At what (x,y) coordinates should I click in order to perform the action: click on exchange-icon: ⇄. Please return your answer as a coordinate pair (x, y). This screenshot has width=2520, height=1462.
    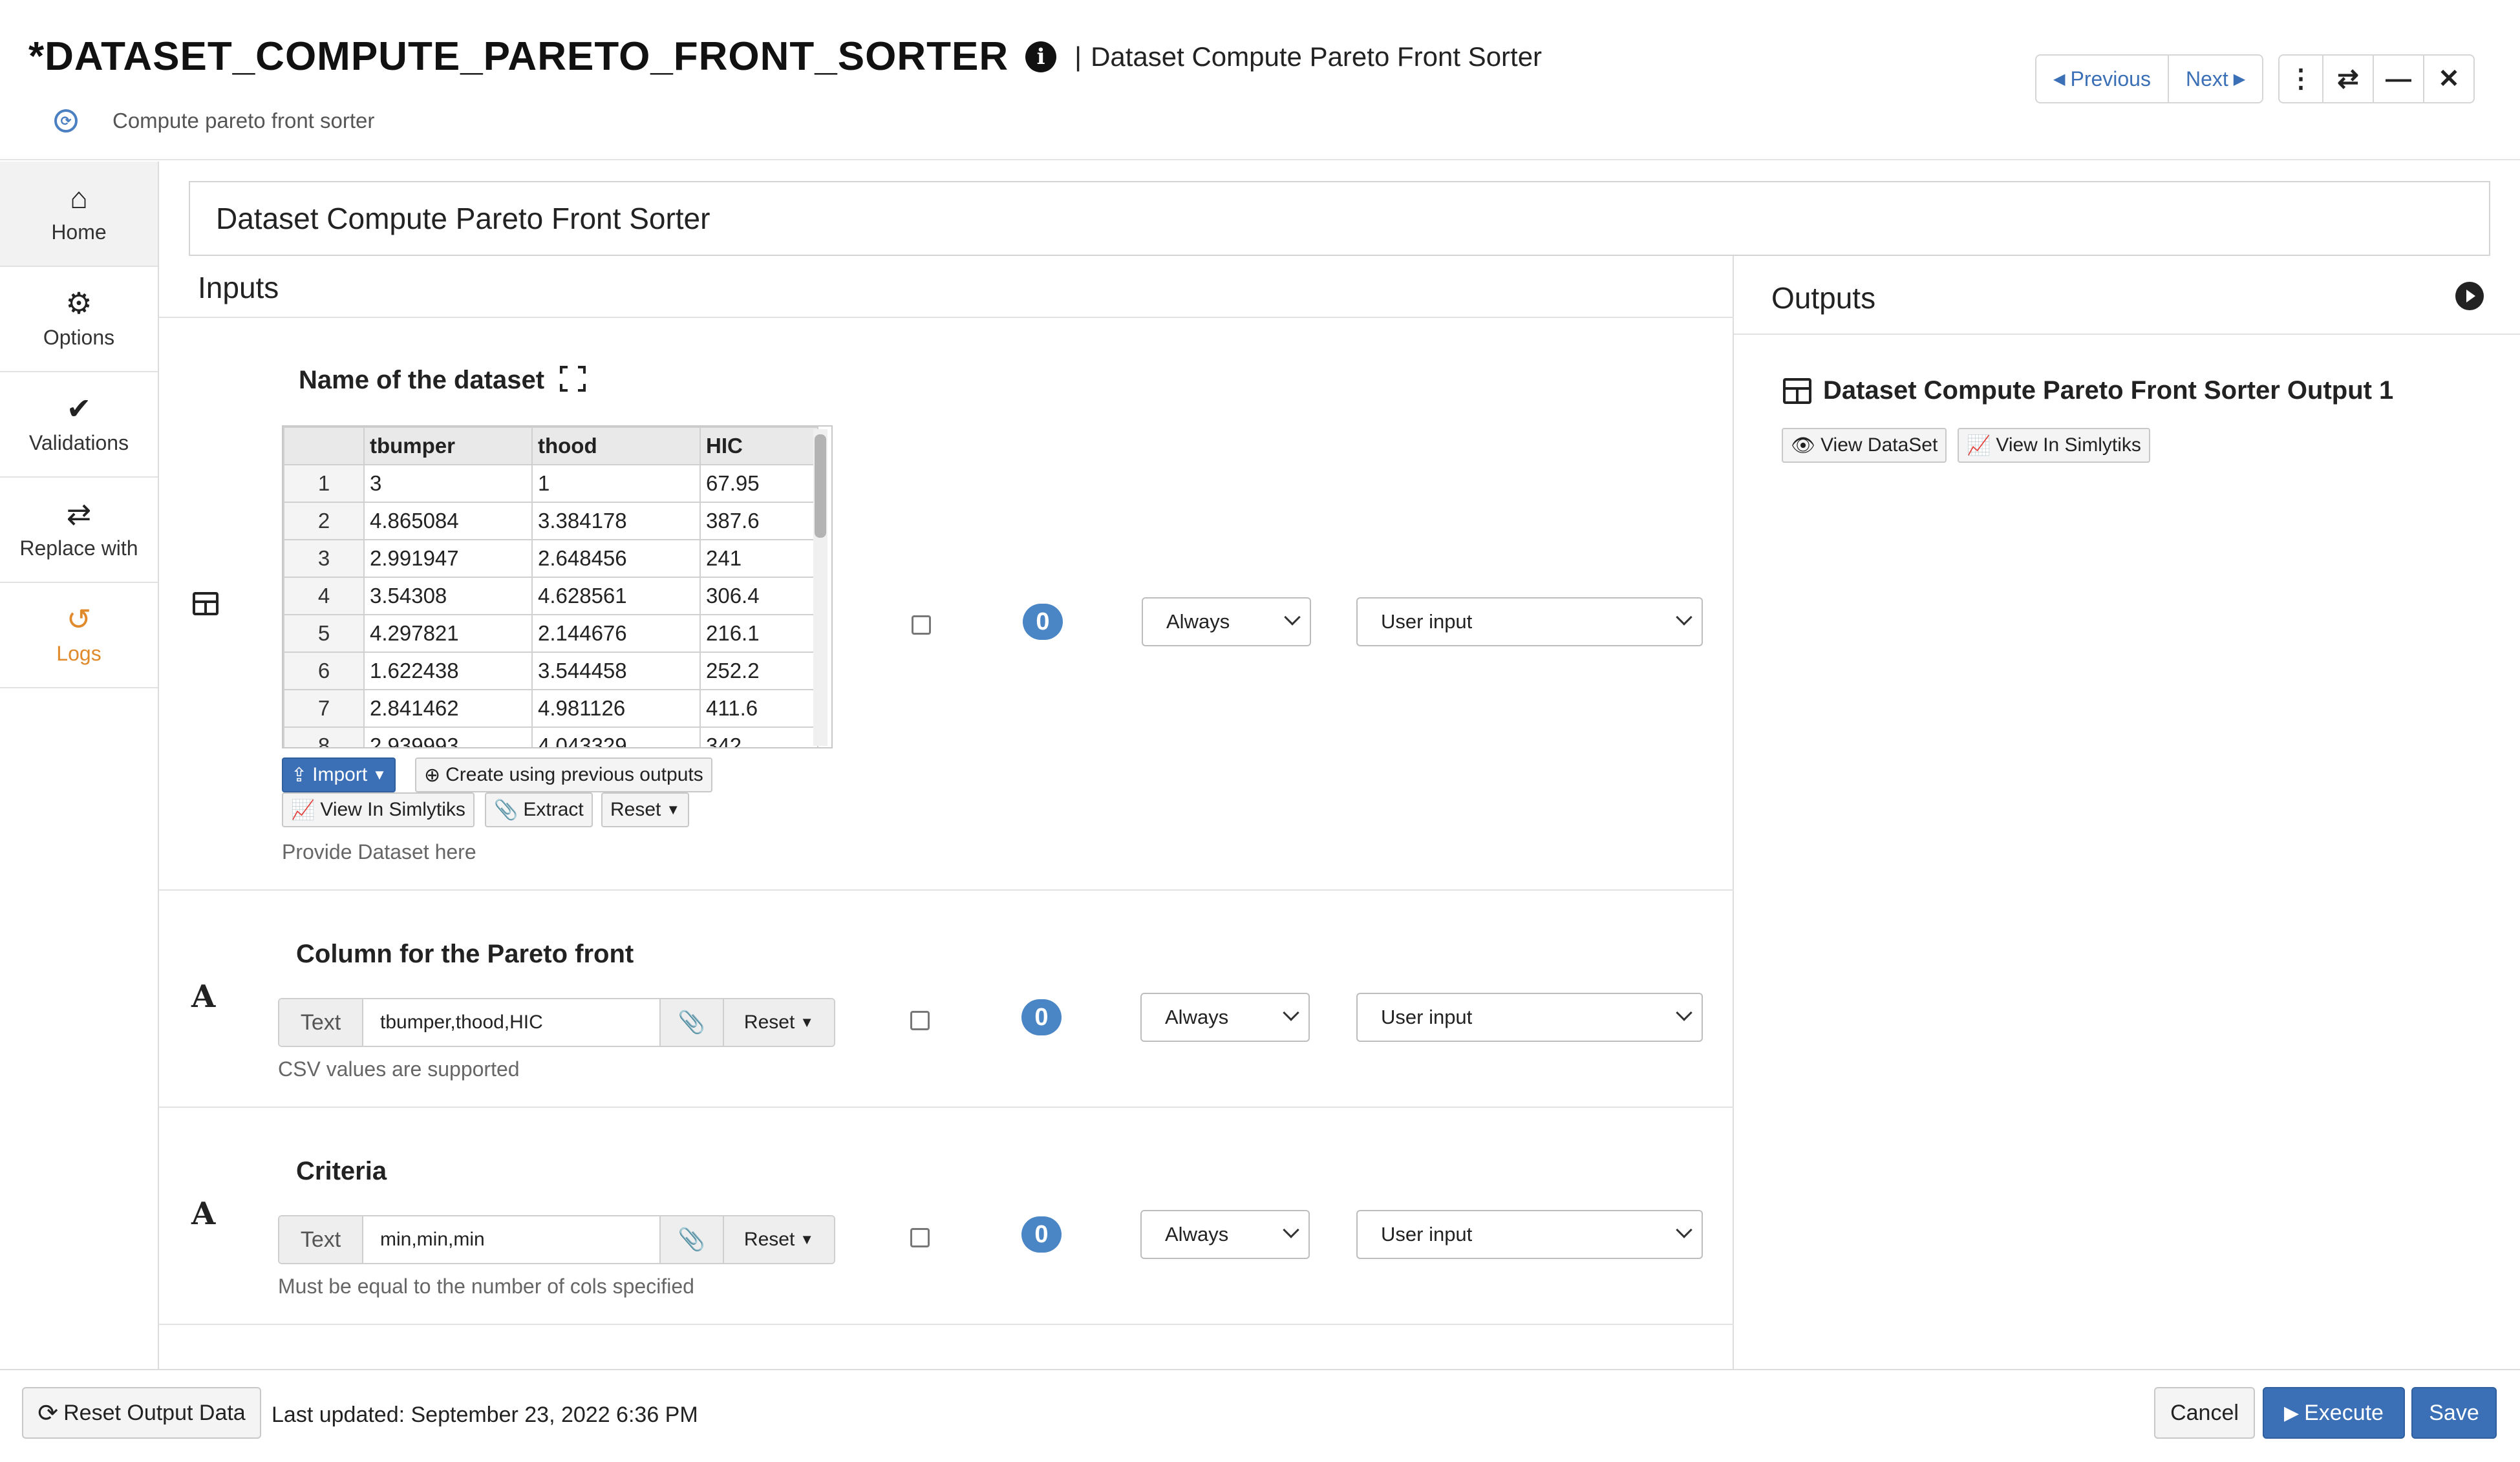
    Looking at the image, I should click on (2348, 79).